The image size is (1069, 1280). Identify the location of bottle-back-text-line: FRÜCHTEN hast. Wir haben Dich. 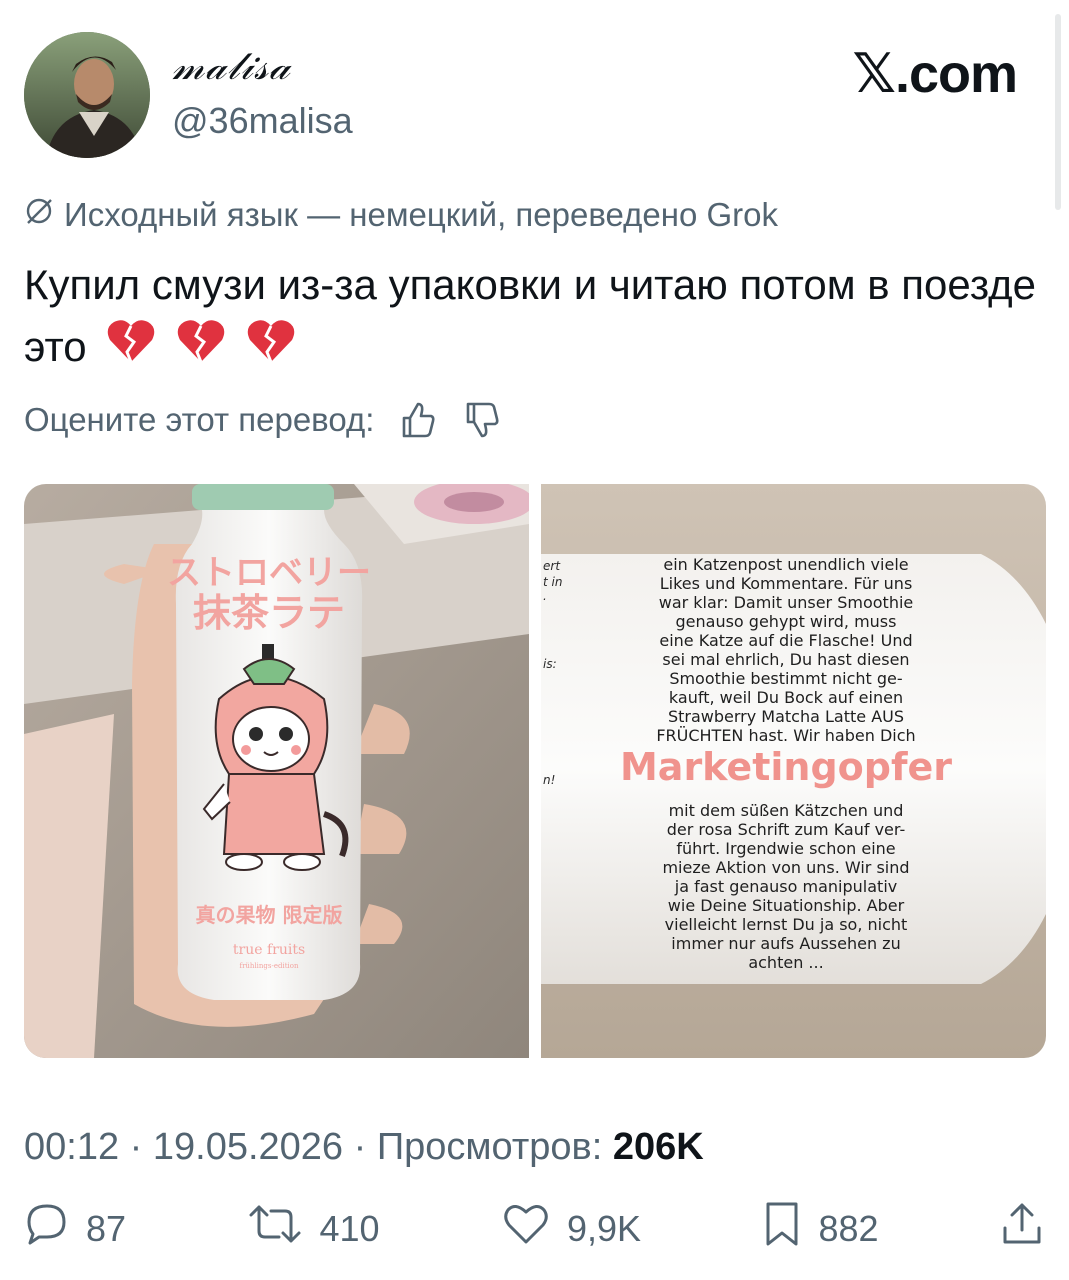
(785, 735).